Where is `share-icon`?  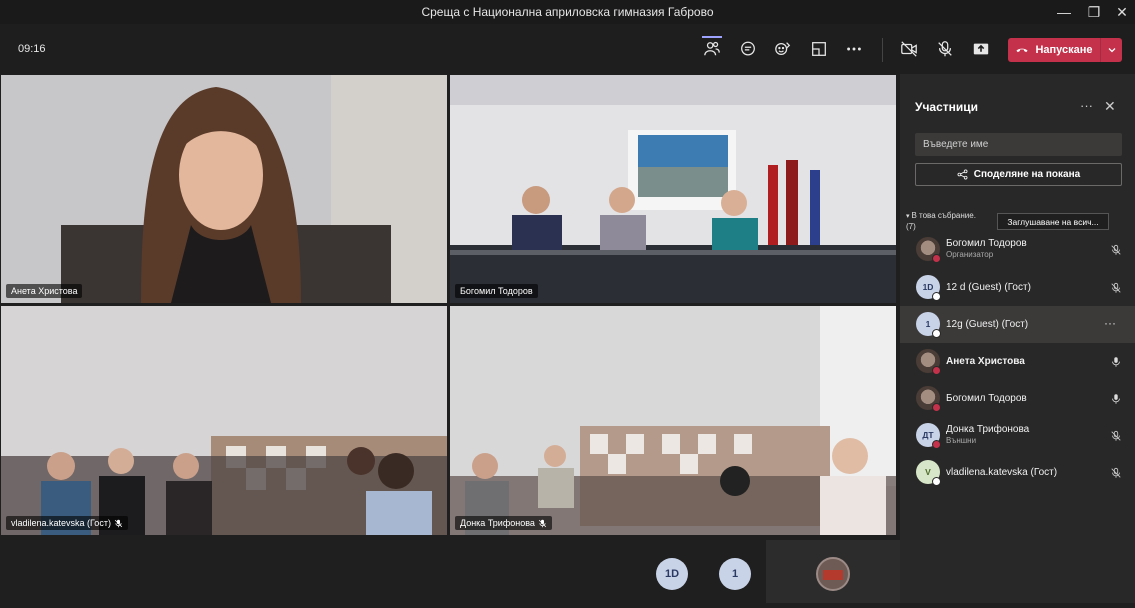 share-icon is located at coordinates (962, 174).